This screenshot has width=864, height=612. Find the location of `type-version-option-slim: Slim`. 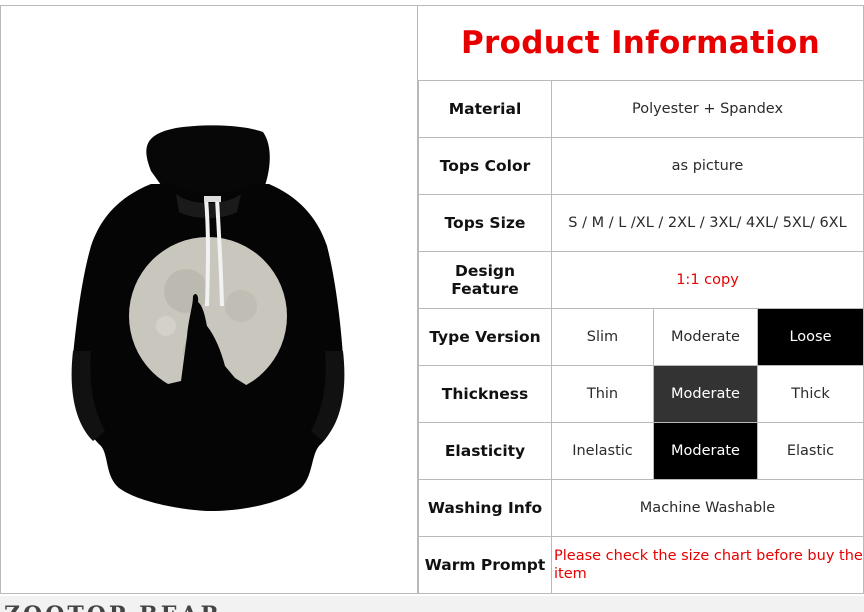

type-version-option-slim: Slim is located at coordinates (603, 337).